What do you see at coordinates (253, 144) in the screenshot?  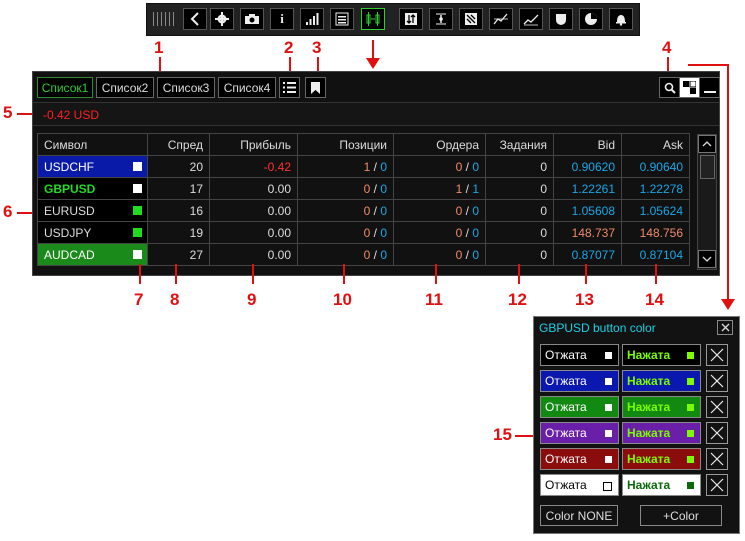 I see `col-profit: Прибыль` at bounding box center [253, 144].